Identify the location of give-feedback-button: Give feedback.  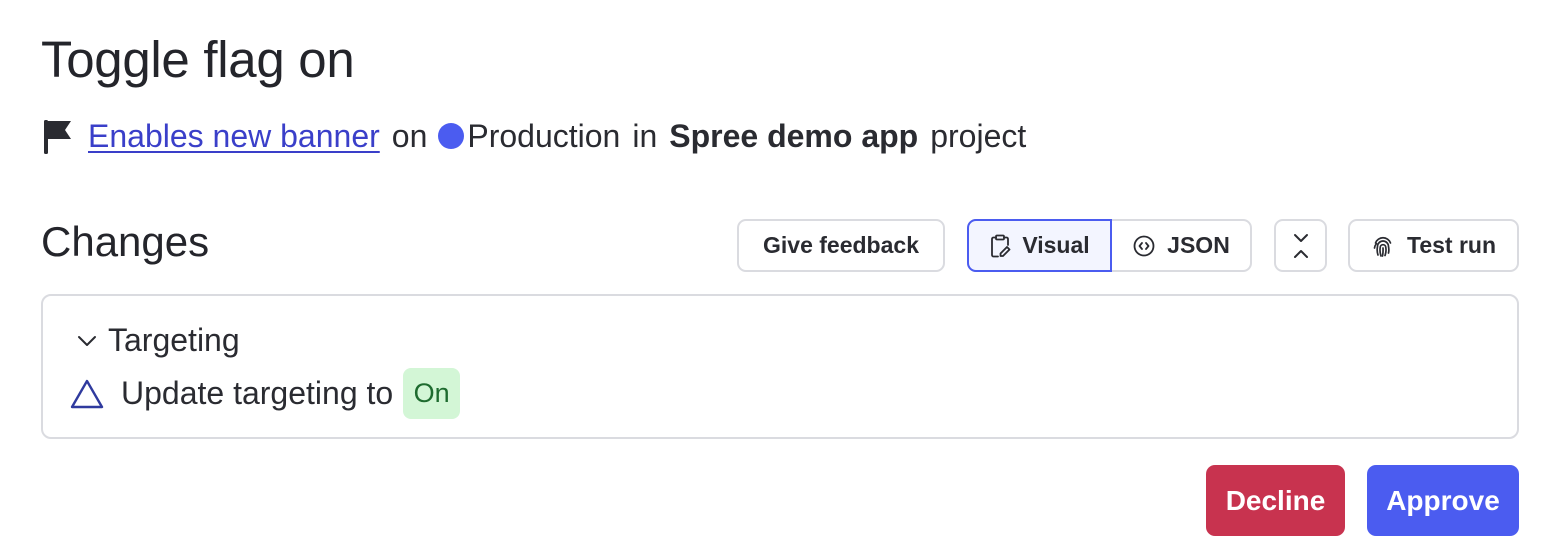
(841, 245).